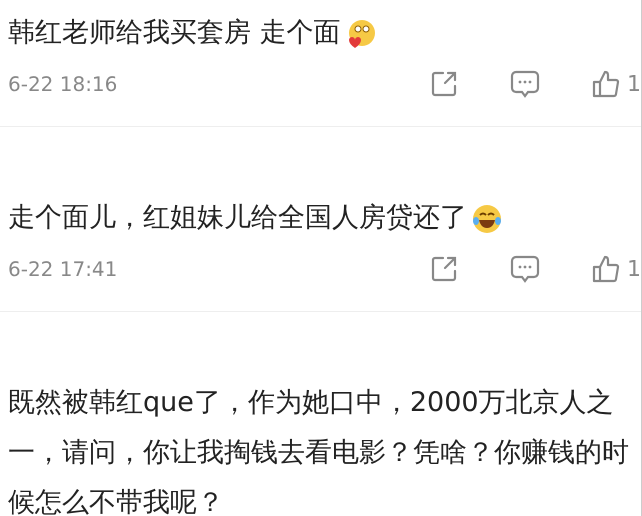  I want to click on timestamp: 6-22 17:41, so click(63, 269).